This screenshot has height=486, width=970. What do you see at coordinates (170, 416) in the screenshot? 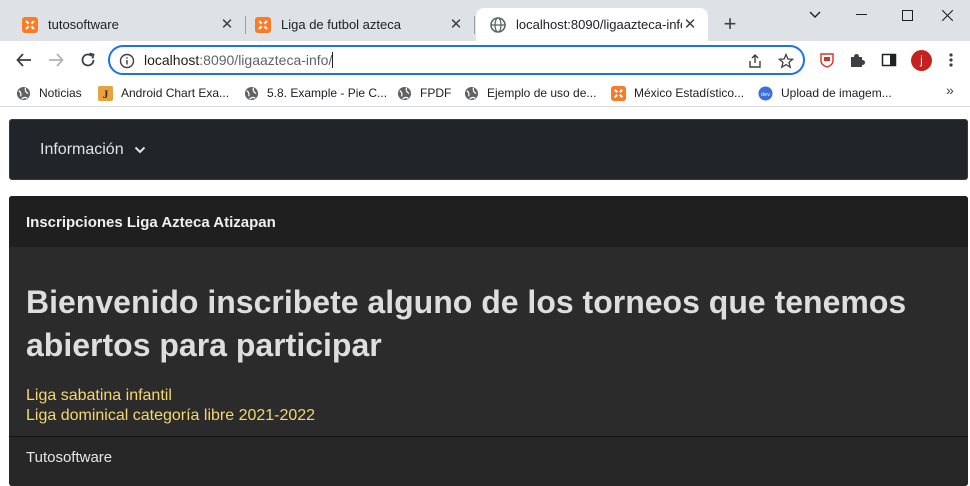
I see `league-link-dominical: Liga dominical categoría libre 2021-2022` at bounding box center [170, 416].